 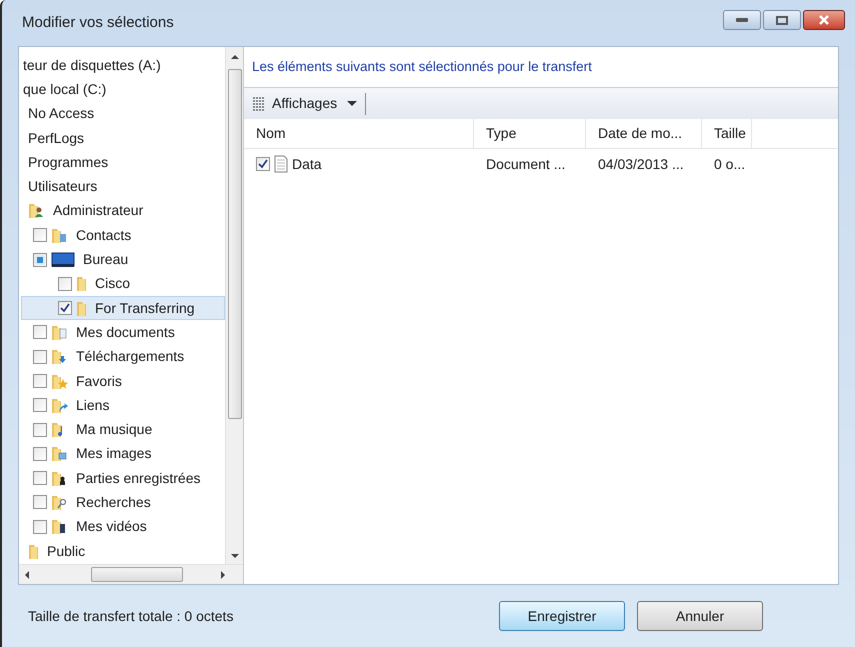 I want to click on tree-item: Mes vidéos, so click(x=123, y=526).